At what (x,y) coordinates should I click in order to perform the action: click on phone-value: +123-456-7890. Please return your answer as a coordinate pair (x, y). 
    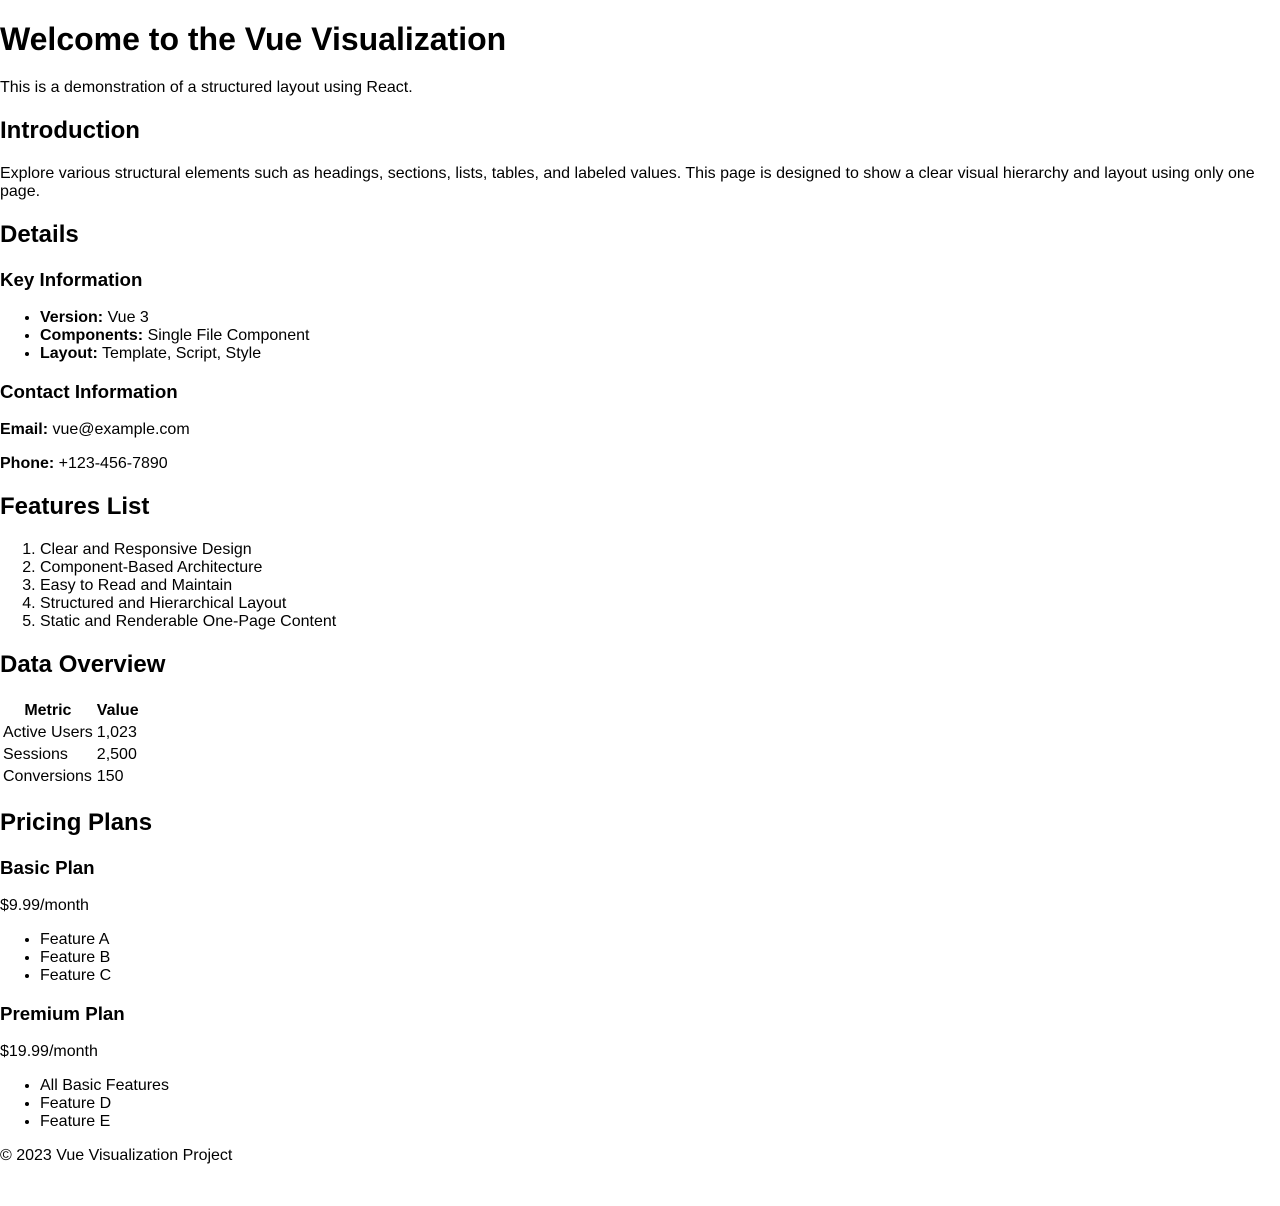
    Looking at the image, I should click on (113, 463).